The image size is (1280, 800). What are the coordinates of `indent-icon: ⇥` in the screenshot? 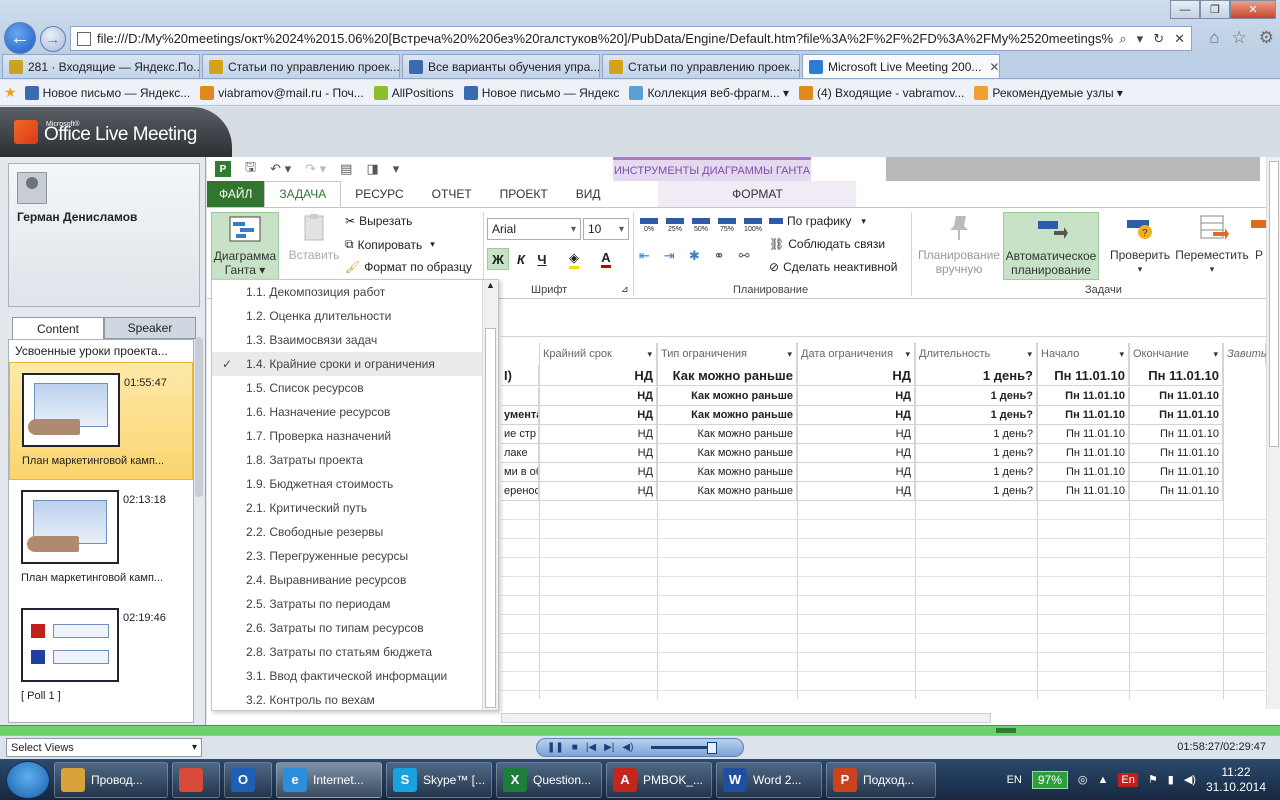 It's located at (669, 256).